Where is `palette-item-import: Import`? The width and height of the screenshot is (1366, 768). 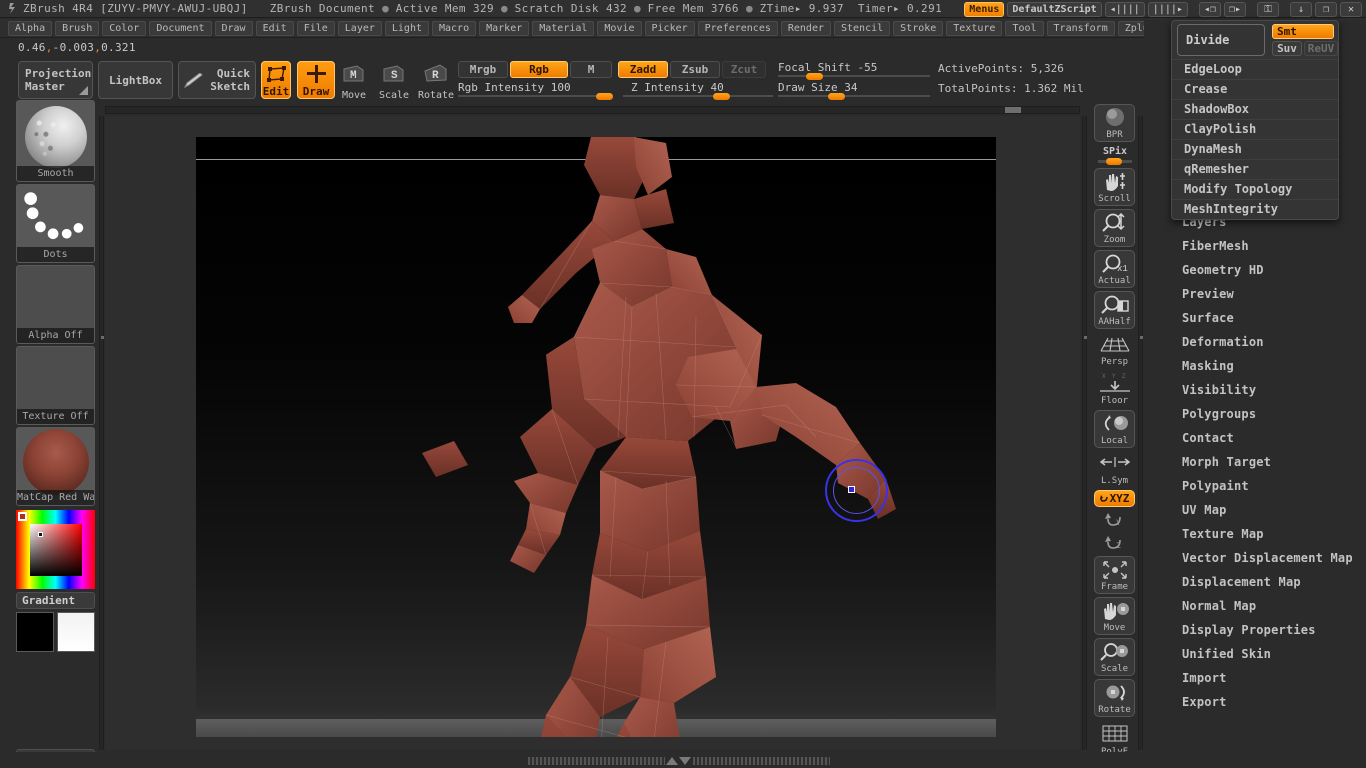 palette-item-import: Import is located at coordinates (1204, 678).